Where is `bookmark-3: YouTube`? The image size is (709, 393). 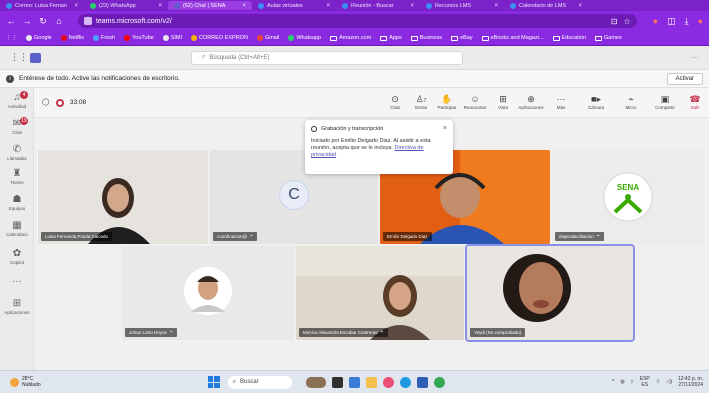 bookmark-3: YouTube is located at coordinates (139, 38).